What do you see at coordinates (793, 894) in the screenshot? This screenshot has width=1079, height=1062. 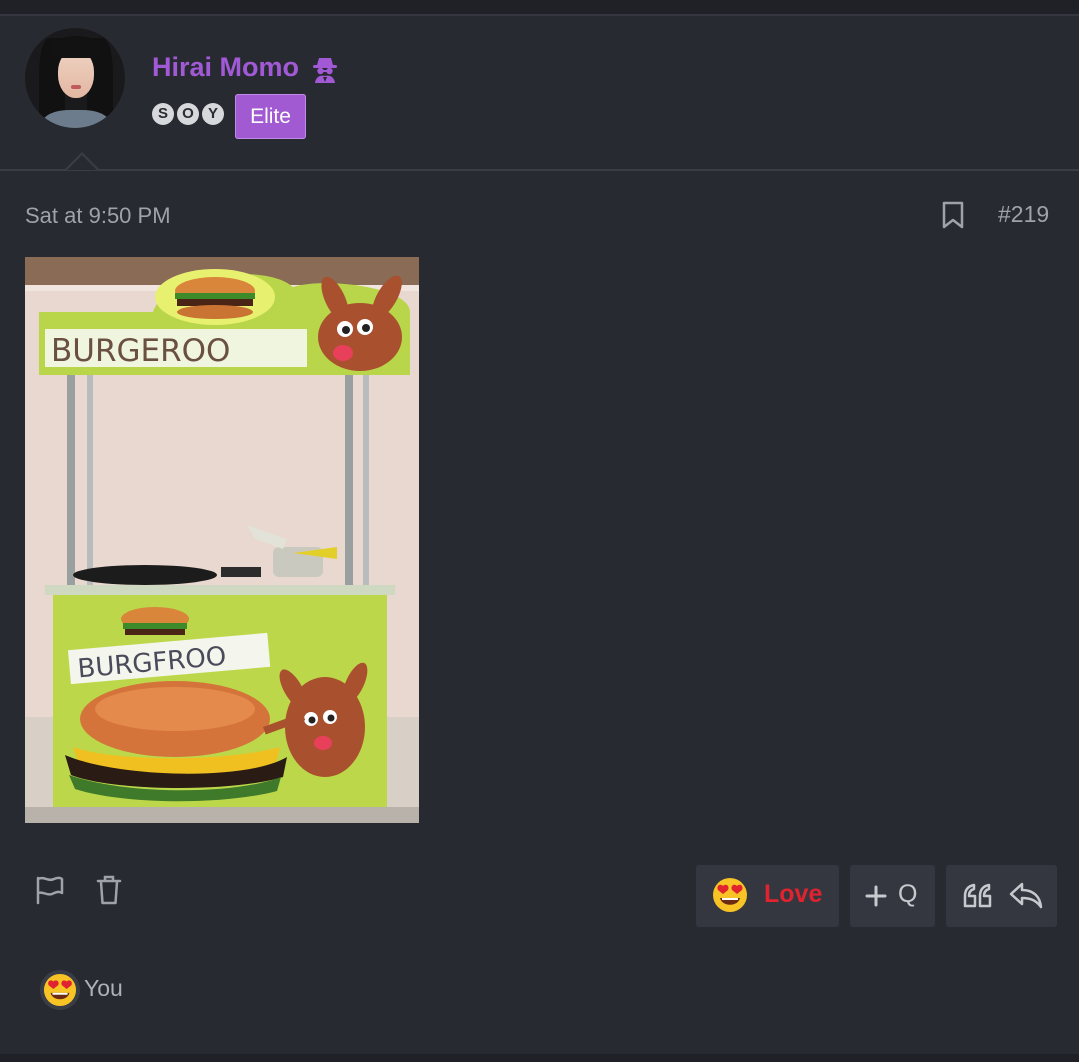 I see `love-reaction-label: Love` at bounding box center [793, 894].